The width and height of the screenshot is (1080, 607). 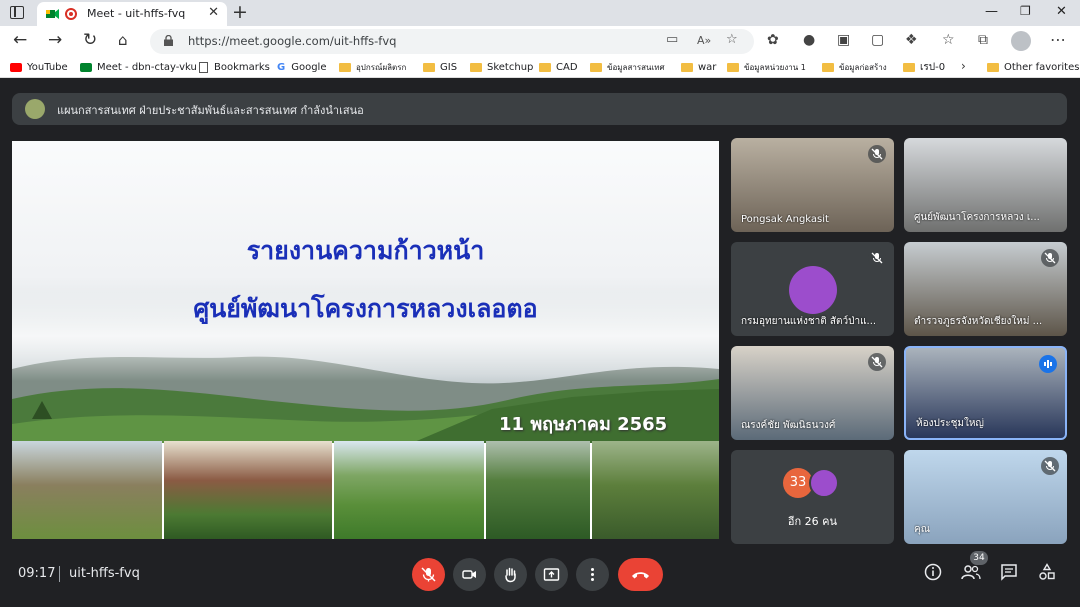 What do you see at coordinates (59, 574) in the screenshot?
I see `divider` at bounding box center [59, 574].